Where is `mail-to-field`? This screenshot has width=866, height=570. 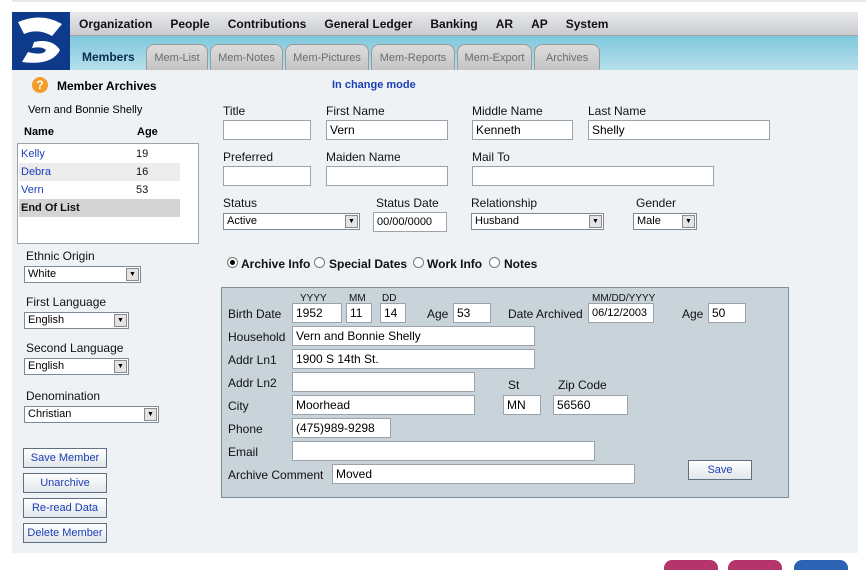 mail-to-field is located at coordinates (593, 176).